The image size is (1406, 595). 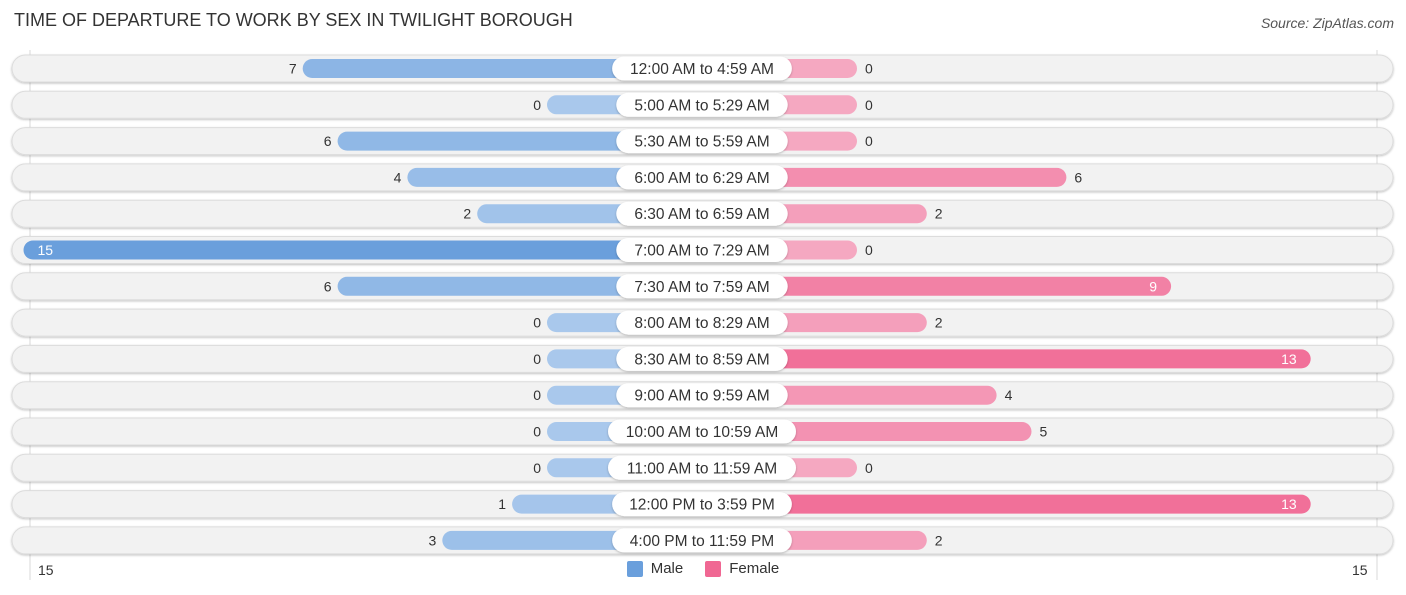 I want to click on category-label: 12:00 PM to 3:59 PM, so click(x=702, y=505).